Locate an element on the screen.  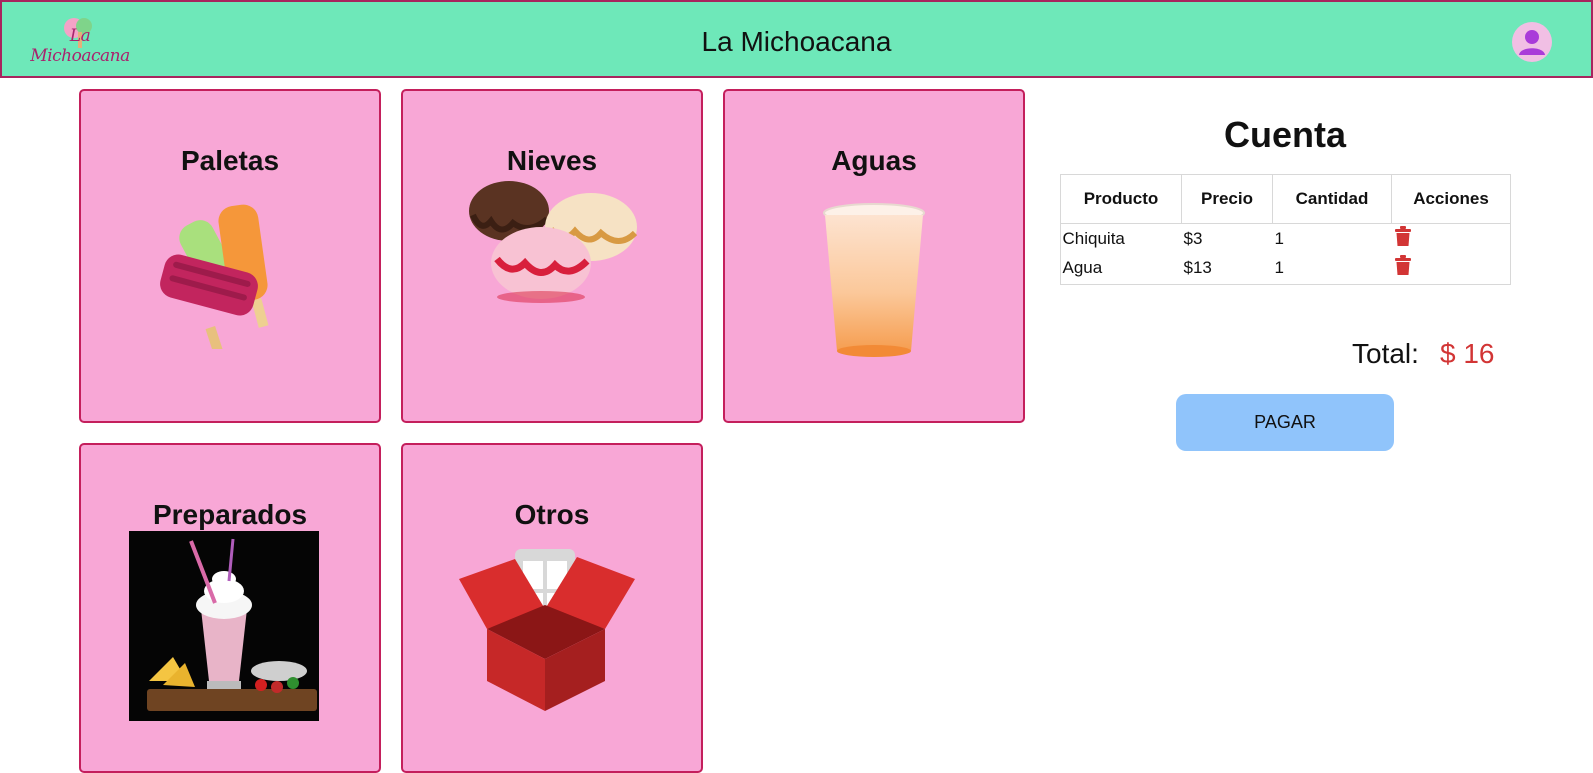
cuenta-title: Cuenta is located at coordinates (1284, 134).